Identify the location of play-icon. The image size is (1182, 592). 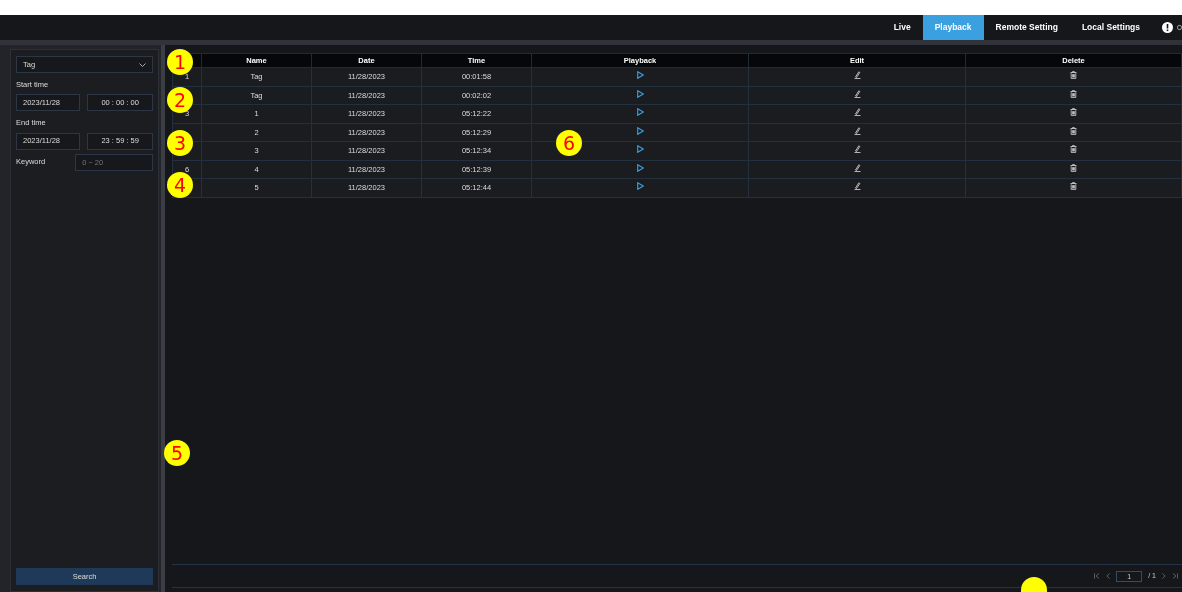
(640, 186).